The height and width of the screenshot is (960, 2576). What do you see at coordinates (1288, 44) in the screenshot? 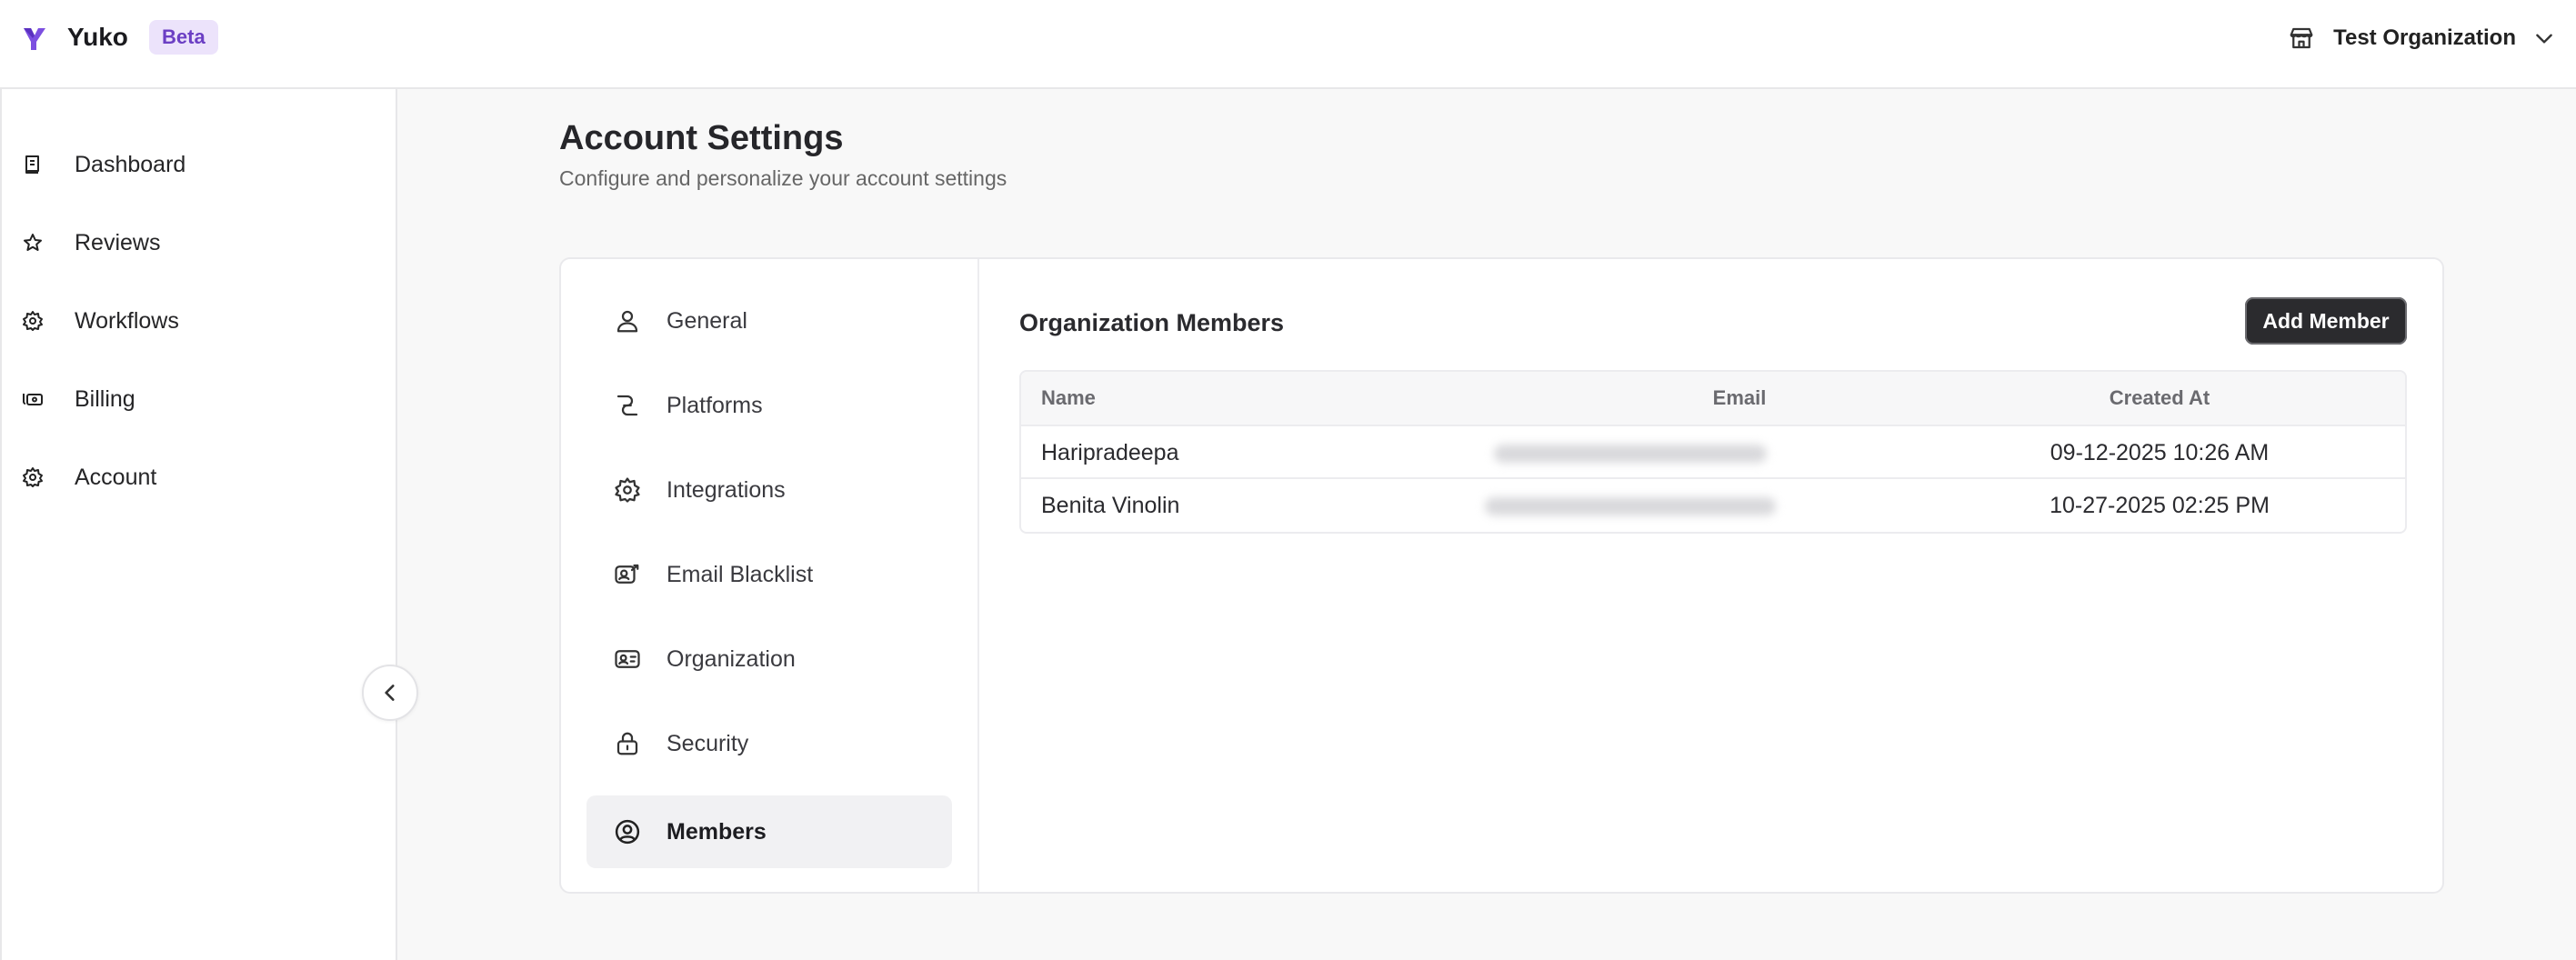
I see `top-bar: Yuko Beta Test Organization` at bounding box center [1288, 44].